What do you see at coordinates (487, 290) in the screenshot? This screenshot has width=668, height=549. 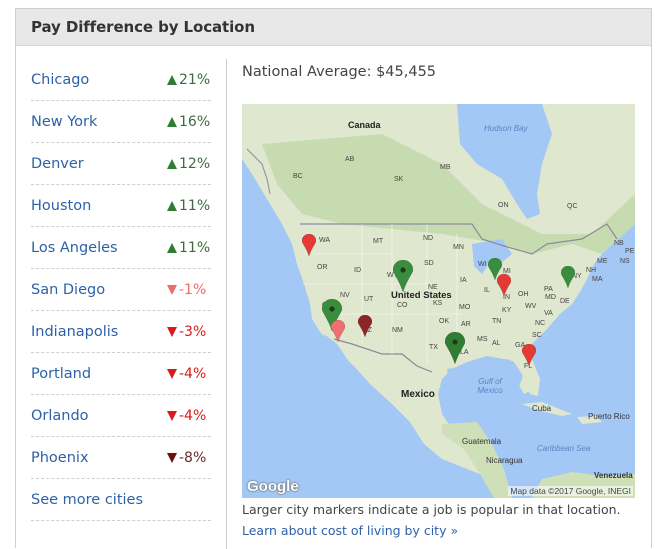 I see `map-label-il: IL` at bounding box center [487, 290].